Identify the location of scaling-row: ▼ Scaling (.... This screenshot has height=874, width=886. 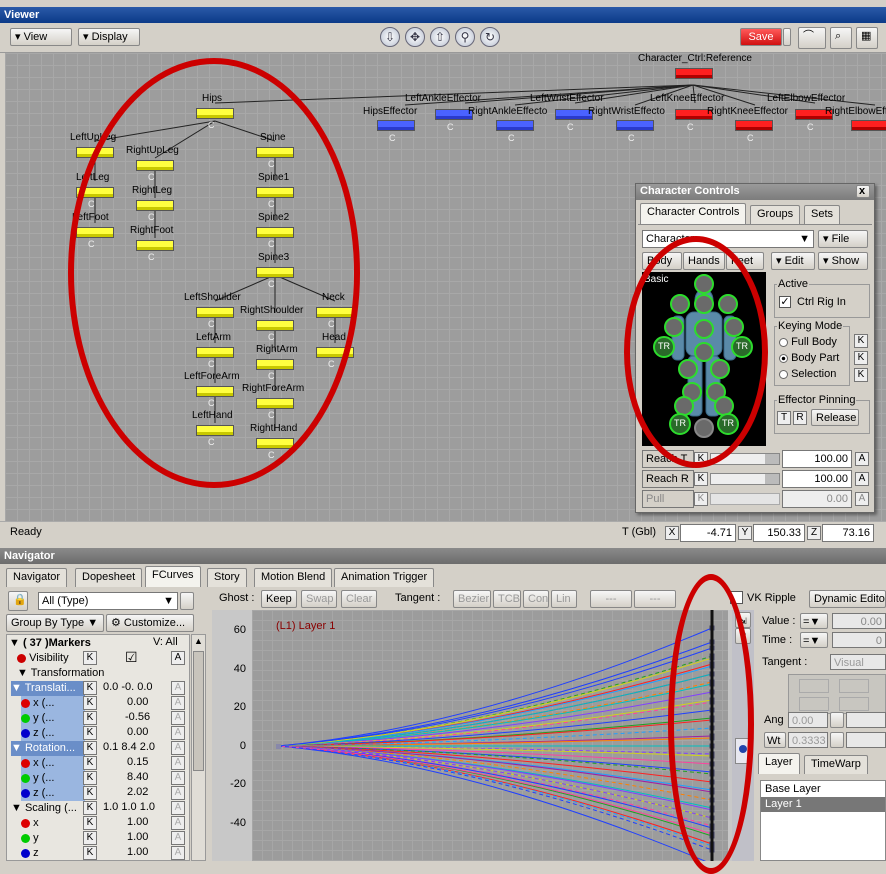
(48, 808).